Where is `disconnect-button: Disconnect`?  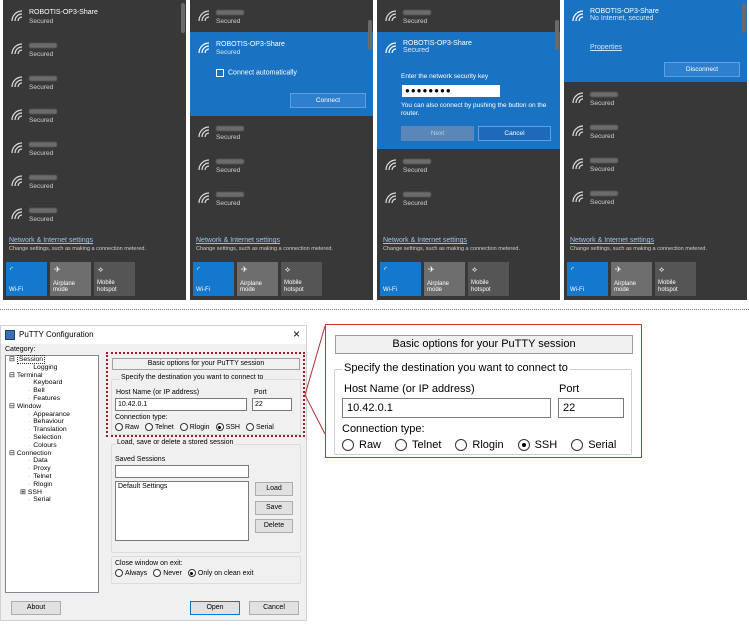 disconnect-button: Disconnect is located at coordinates (702, 69).